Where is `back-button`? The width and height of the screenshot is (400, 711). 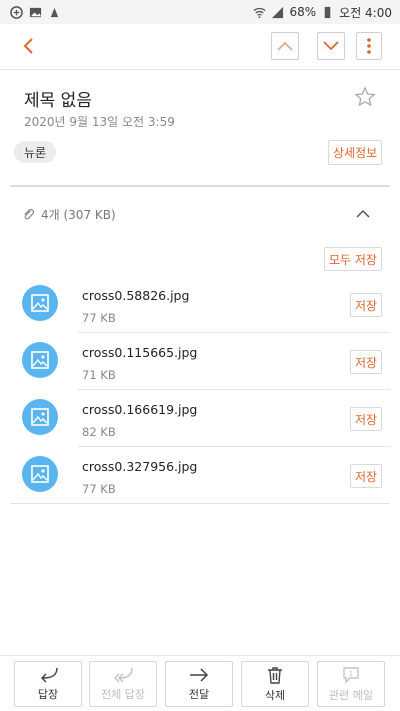 back-button is located at coordinates (28, 46).